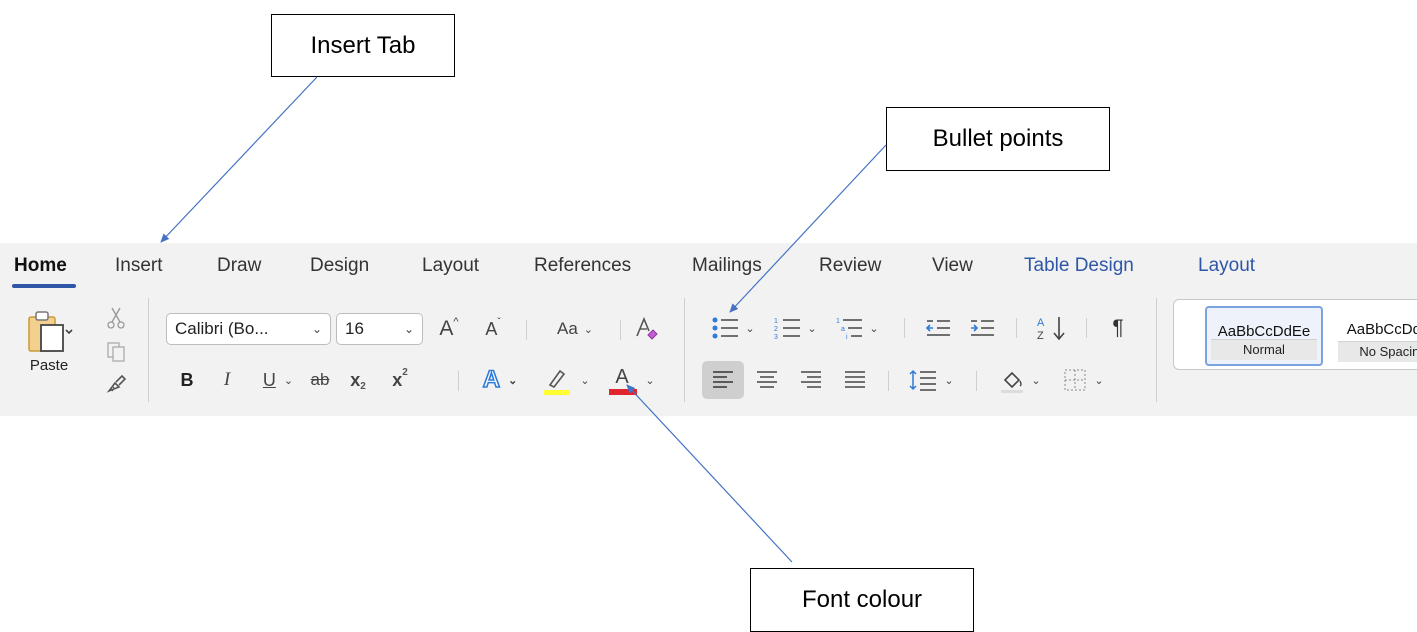 This screenshot has height=632, width=1417. I want to click on underline-button: U ⌄, so click(278, 380).